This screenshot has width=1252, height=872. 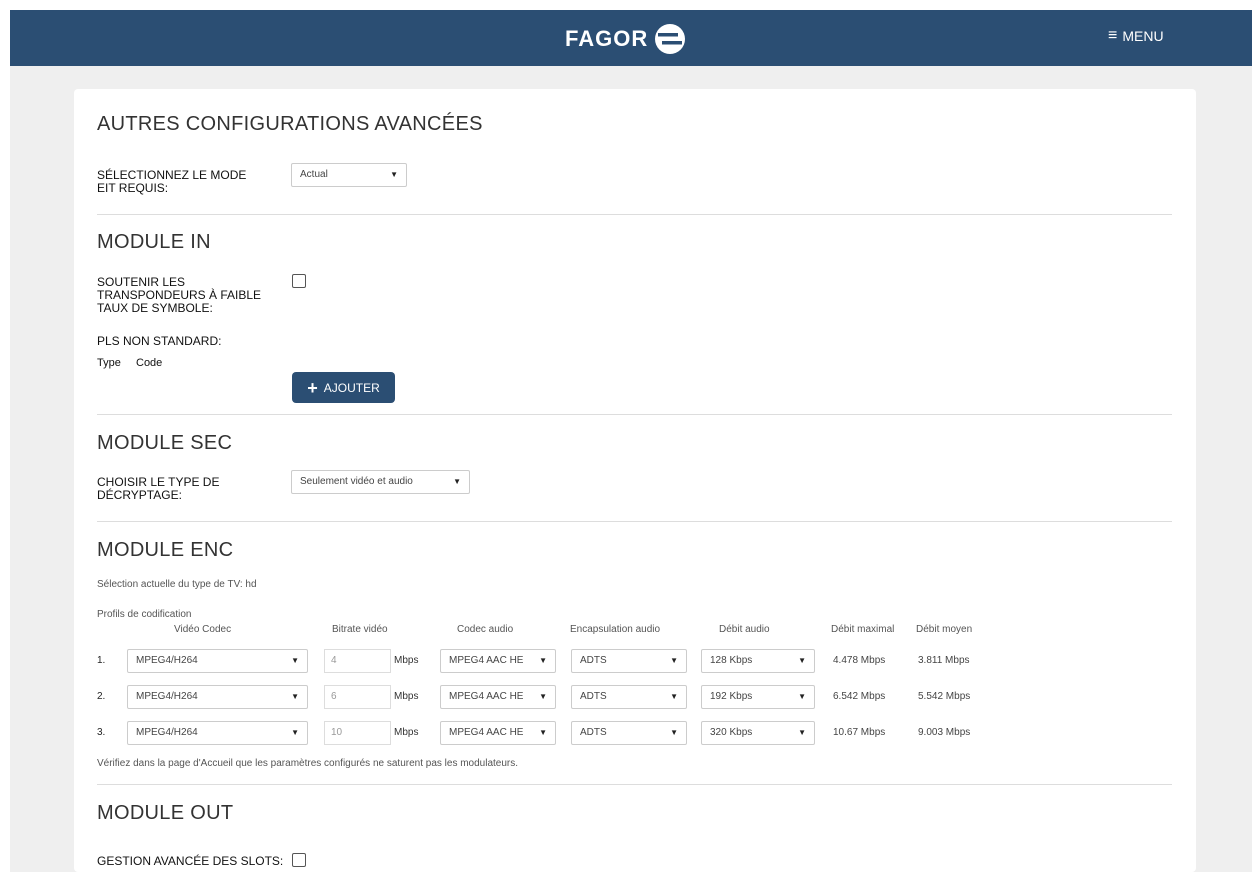 I want to click on video-bitrate-input: 6, so click(x=357, y=697).